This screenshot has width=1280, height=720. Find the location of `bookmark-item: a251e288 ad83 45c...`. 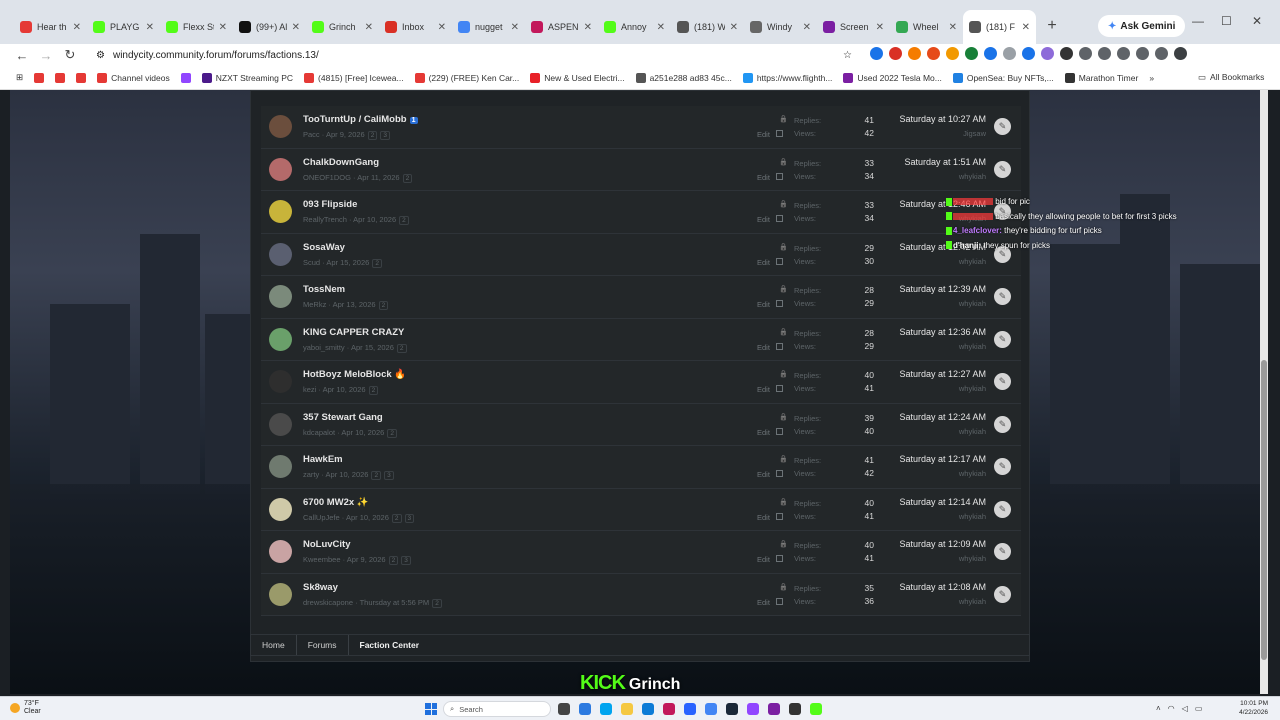

bookmark-item: a251e288 ad83 45c... is located at coordinates (683, 77).